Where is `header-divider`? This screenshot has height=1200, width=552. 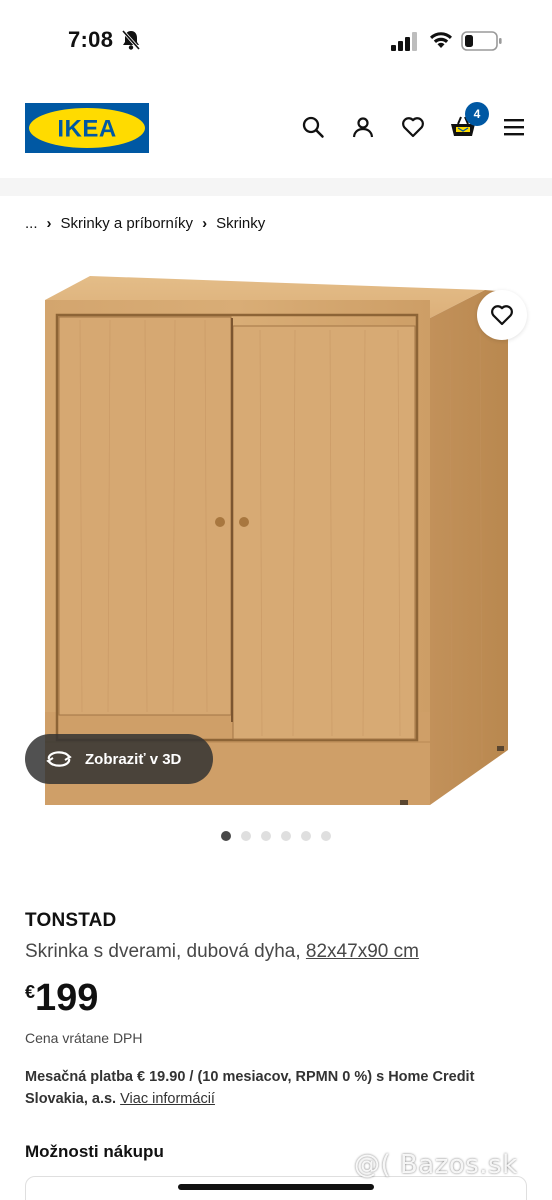
header-divider is located at coordinates (276, 187).